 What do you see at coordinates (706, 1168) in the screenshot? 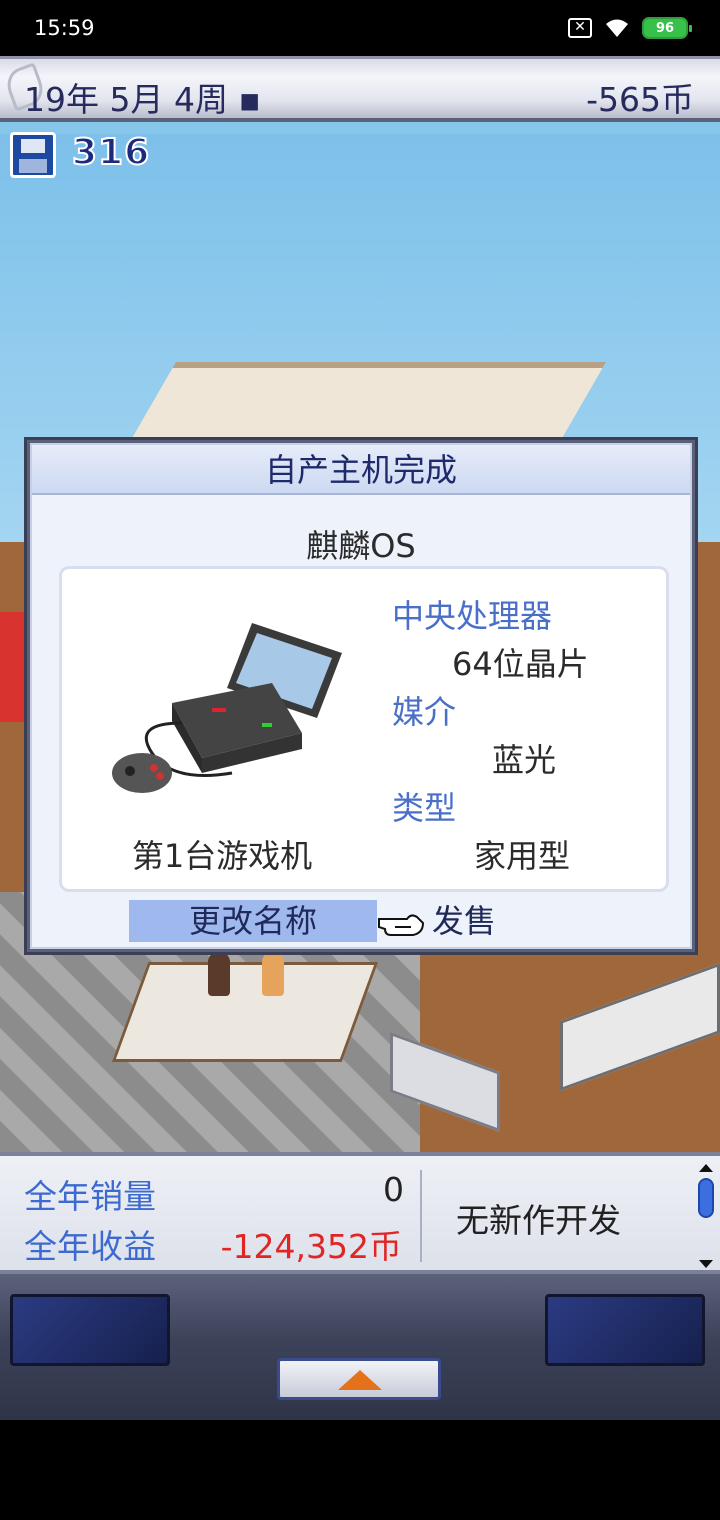
I see `scroll-up-arrow-icon` at bounding box center [706, 1168].